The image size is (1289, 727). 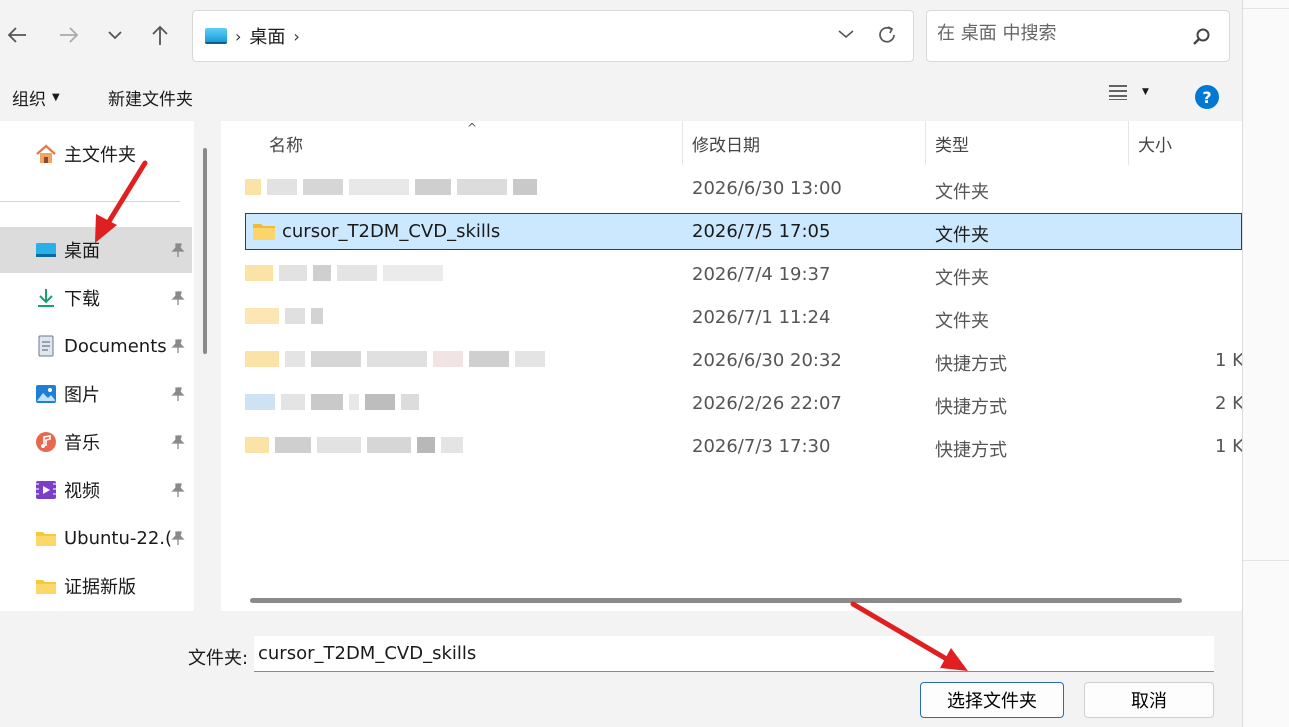 I want to click on command-bar: 组织 ▼ 新建文件夹 ▼, so click(x=621, y=96).